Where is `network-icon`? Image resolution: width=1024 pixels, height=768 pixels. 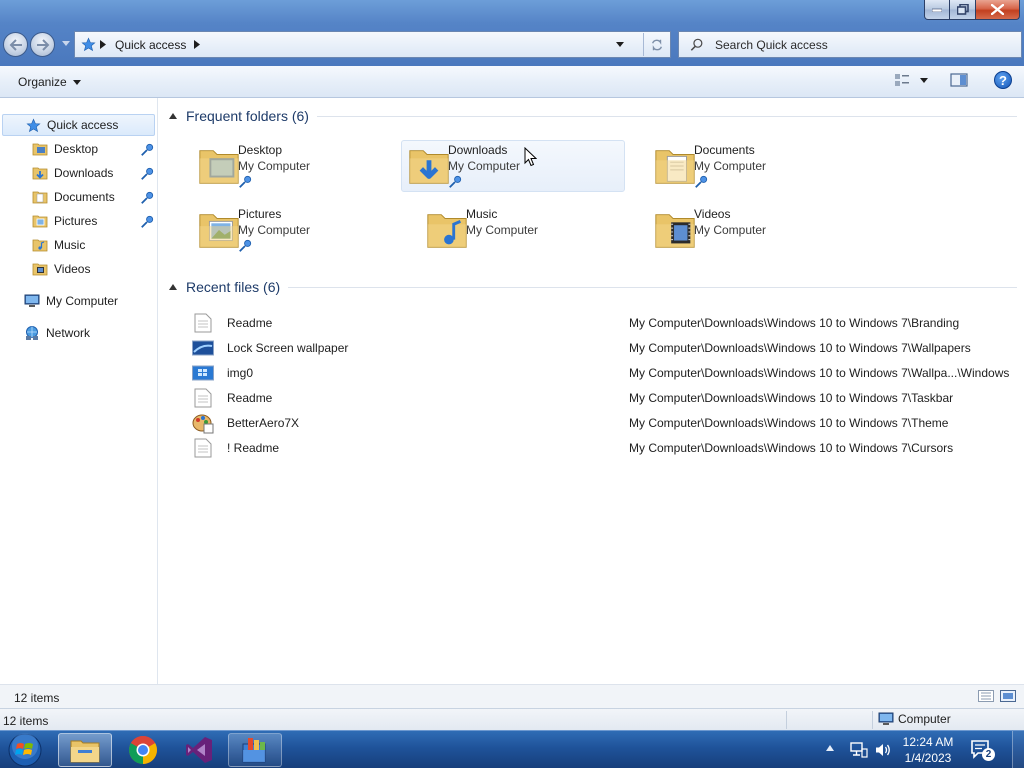 network-icon is located at coordinates (32, 333).